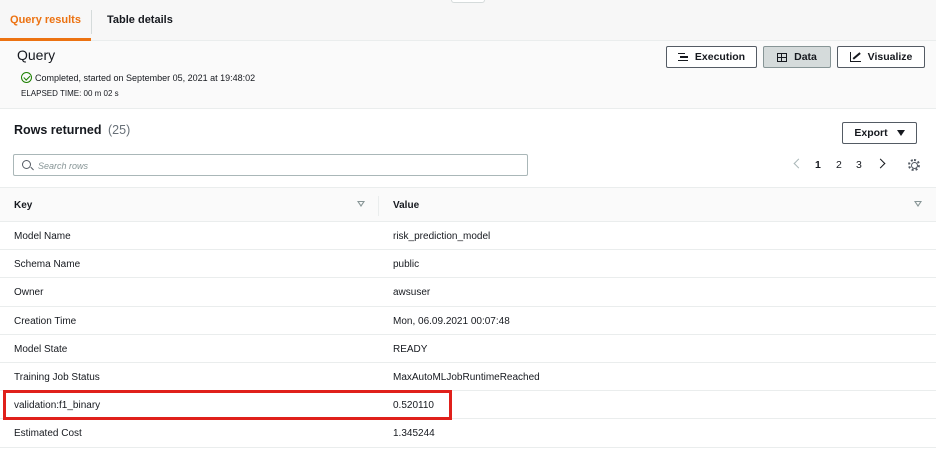 The image size is (936, 459). Describe the element at coordinates (45, 20) in the screenshot. I see `tab-query-results: Query results` at that location.